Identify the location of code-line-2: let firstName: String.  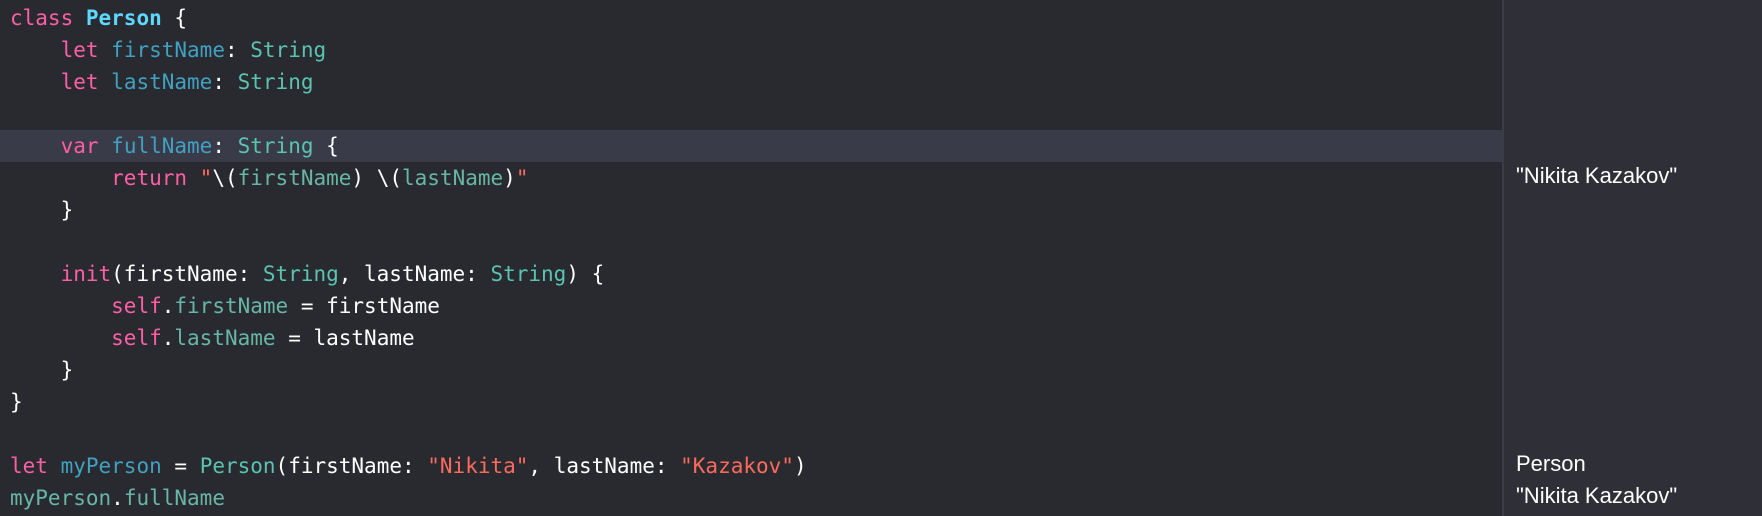
(751, 50).